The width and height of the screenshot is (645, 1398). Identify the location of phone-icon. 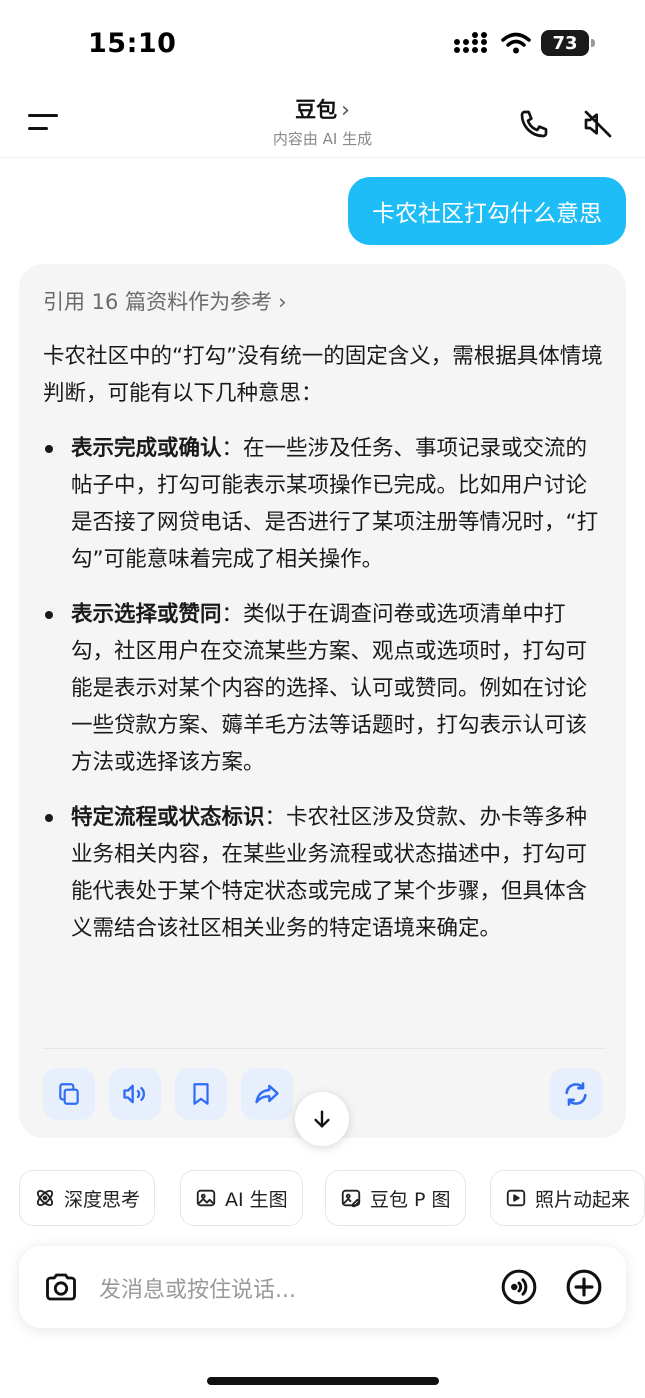
(534, 124).